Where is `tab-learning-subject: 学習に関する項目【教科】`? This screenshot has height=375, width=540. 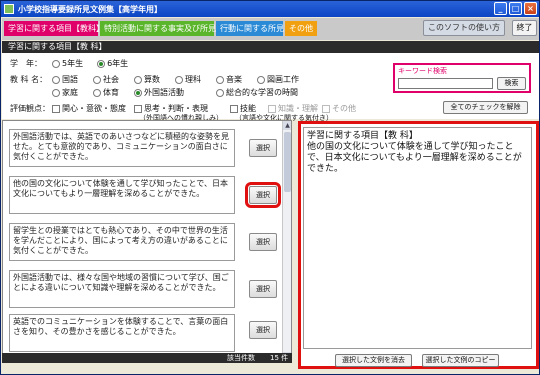 tab-learning-subject: 学習に関する項目【教科】 is located at coordinates (54, 28).